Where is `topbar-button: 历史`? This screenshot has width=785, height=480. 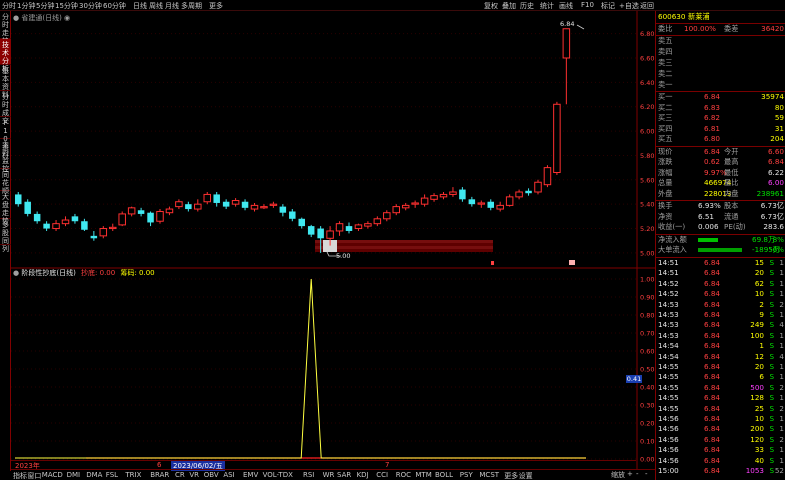 topbar-button: 历史 is located at coordinates (527, 6).